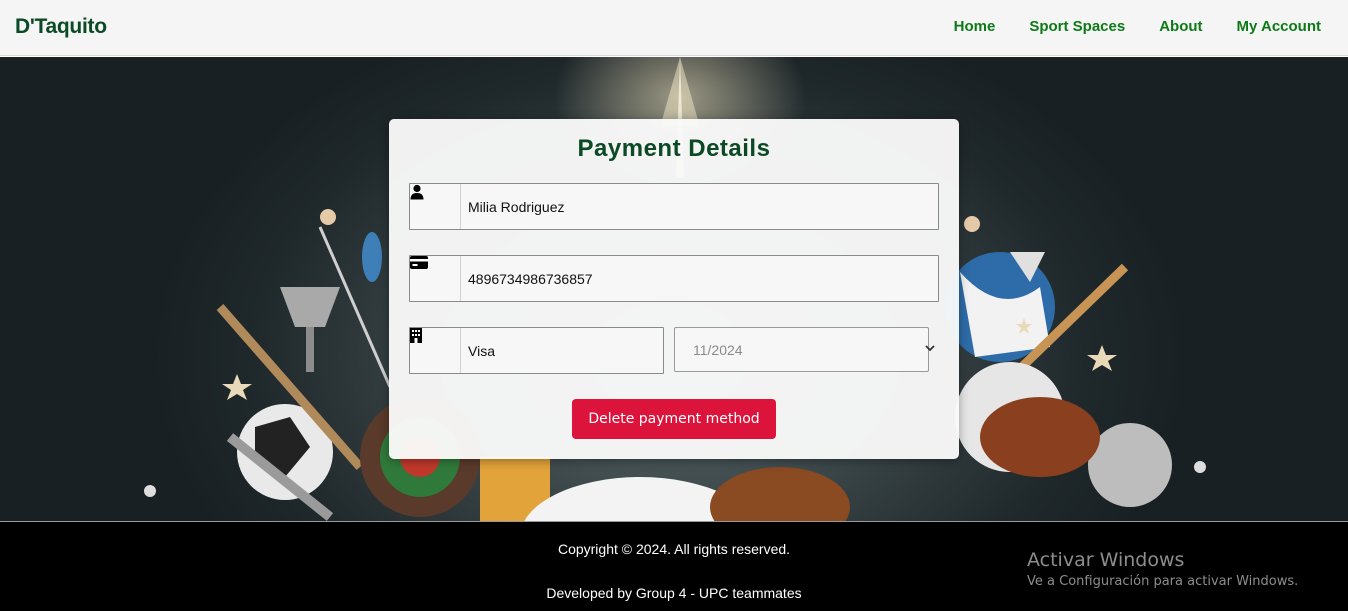 This screenshot has height=611, width=1348. What do you see at coordinates (562, 350) in the screenshot?
I see `card-type-input` at bounding box center [562, 350].